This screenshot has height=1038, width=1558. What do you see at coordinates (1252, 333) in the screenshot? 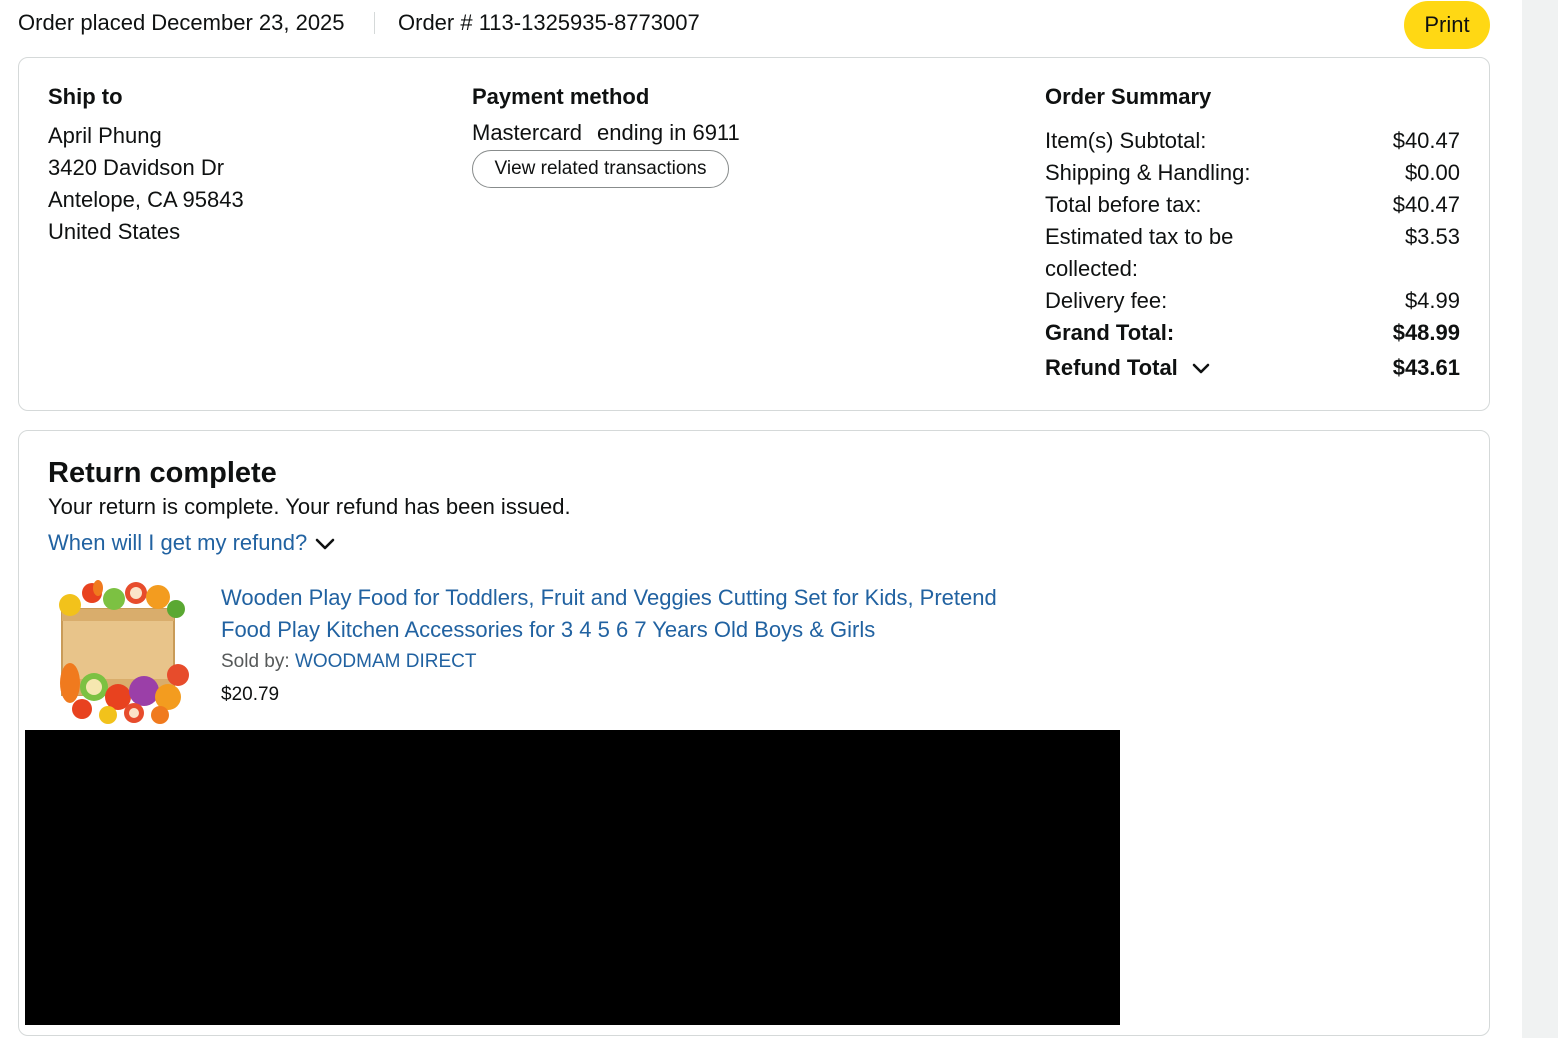
I see `summary-row-grand-total: Grand Total: $48.99` at bounding box center [1252, 333].